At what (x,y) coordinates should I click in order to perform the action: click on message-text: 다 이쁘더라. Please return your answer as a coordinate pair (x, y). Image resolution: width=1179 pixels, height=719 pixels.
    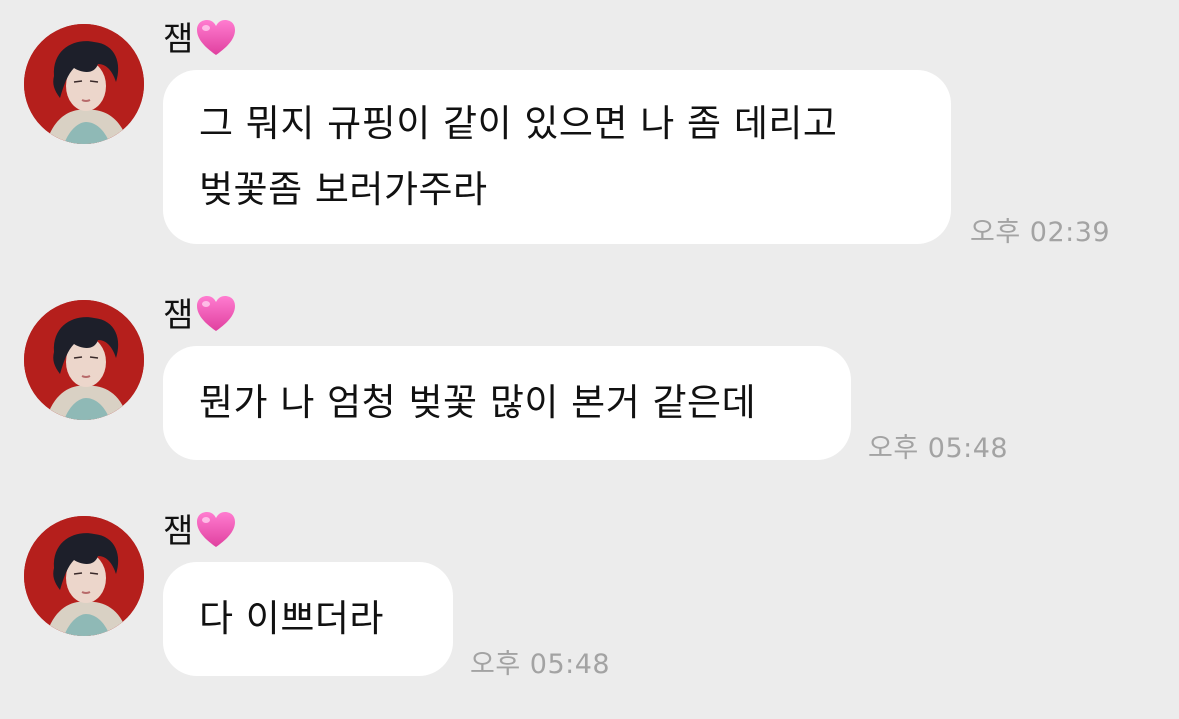
    Looking at the image, I should click on (291, 619).